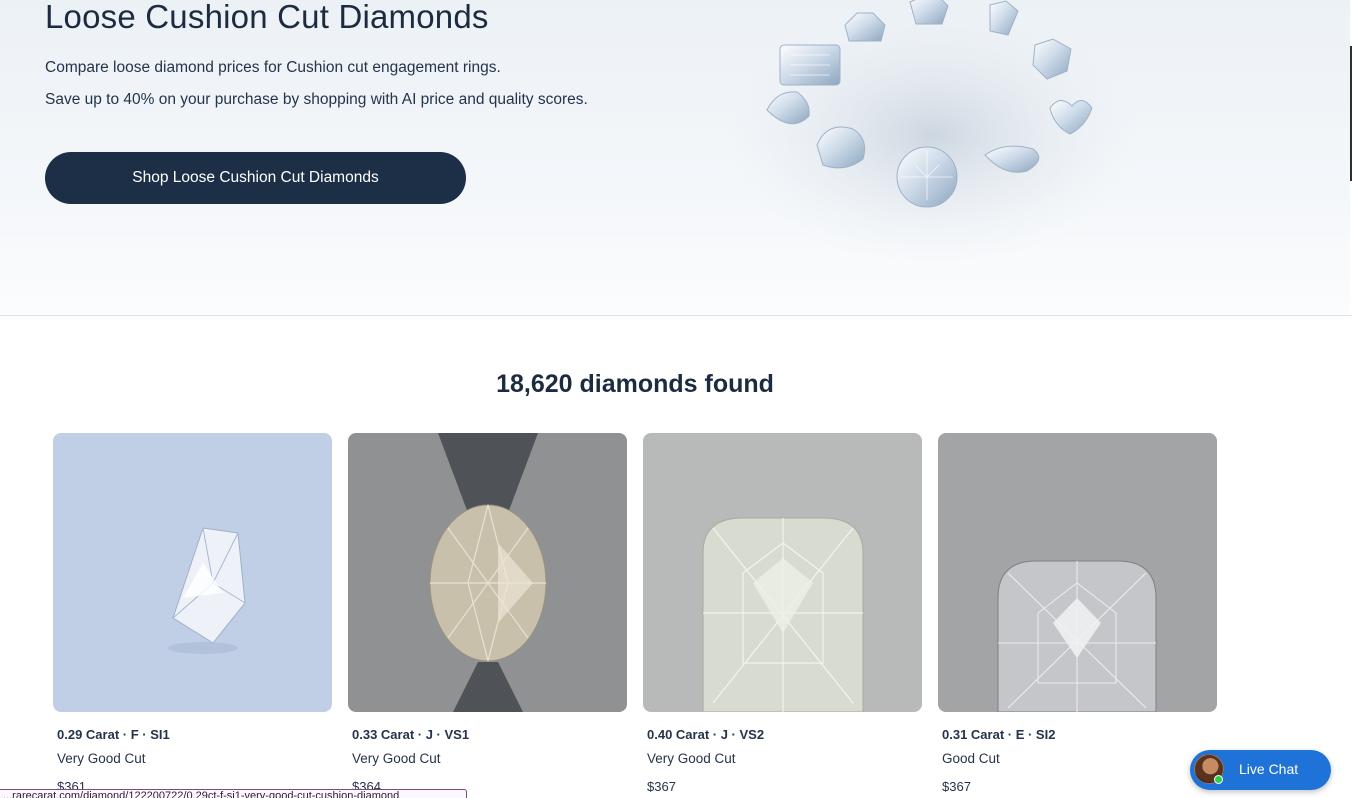 The height and width of the screenshot is (798, 1354). What do you see at coordinates (1218, 779) in the screenshot?
I see `online-status-icon` at bounding box center [1218, 779].